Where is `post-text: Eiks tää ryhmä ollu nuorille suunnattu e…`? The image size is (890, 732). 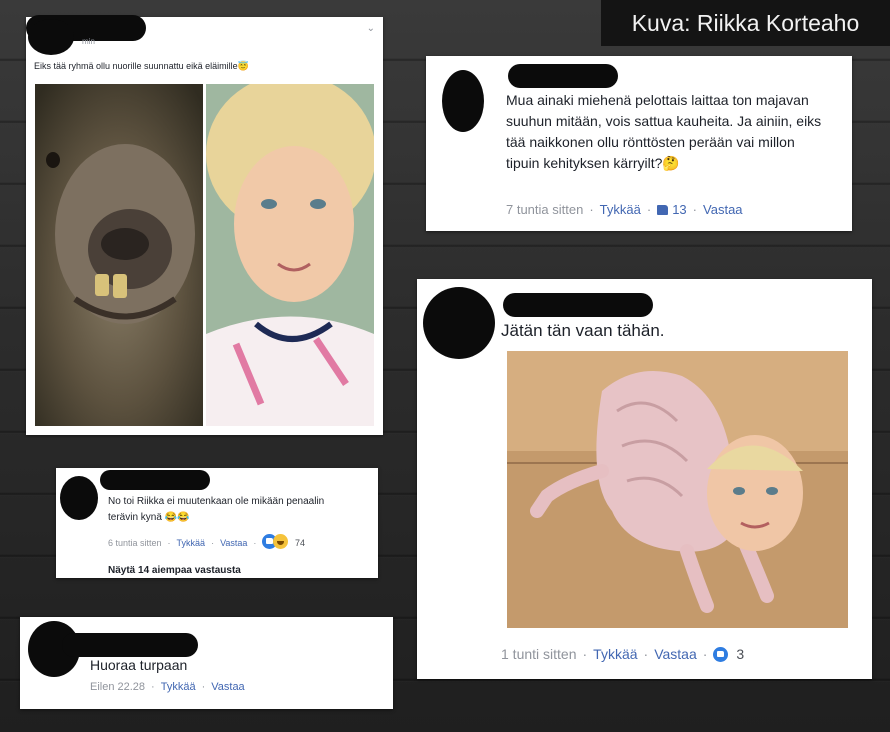
post-text: Eiks tää ryhmä ollu nuorille suunnattu e… is located at coordinates (141, 66).